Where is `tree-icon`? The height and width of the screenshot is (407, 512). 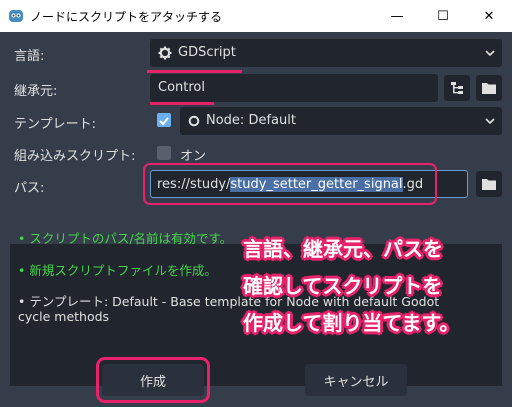 tree-icon is located at coordinates (457, 88).